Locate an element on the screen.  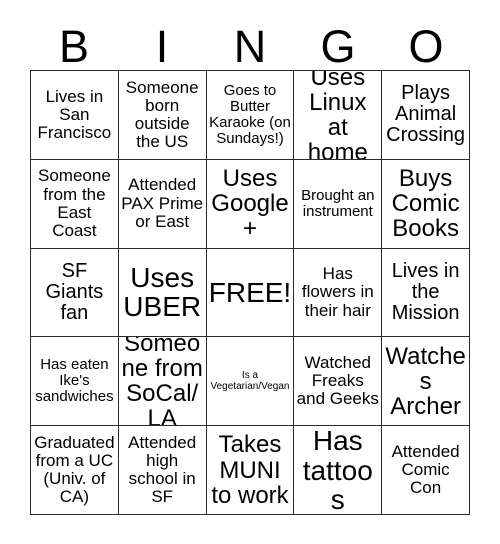
bingo-square-label: Has tattoos is located at coordinates (337, 470).